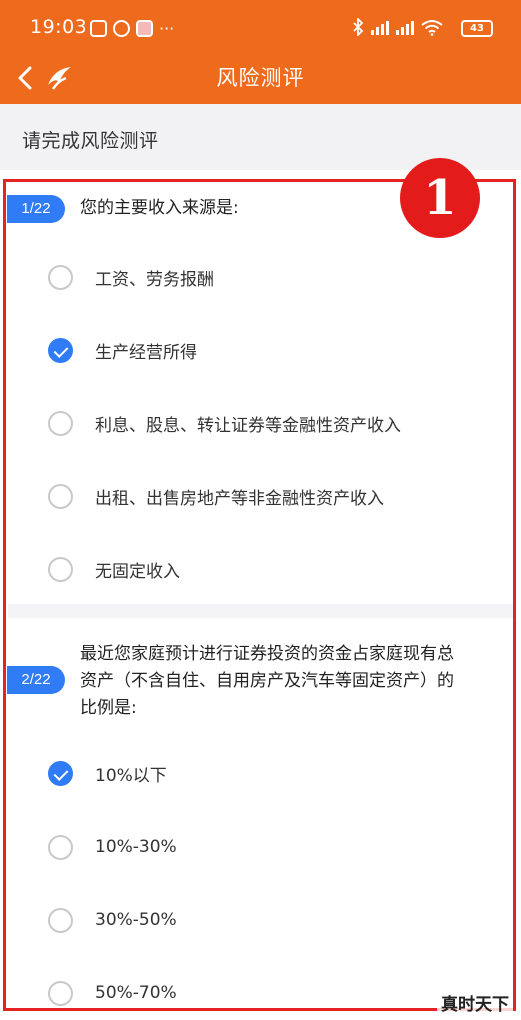  Describe the element at coordinates (268, 847) in the screenshot. I see `answer-option: 10%-30%` at that location.